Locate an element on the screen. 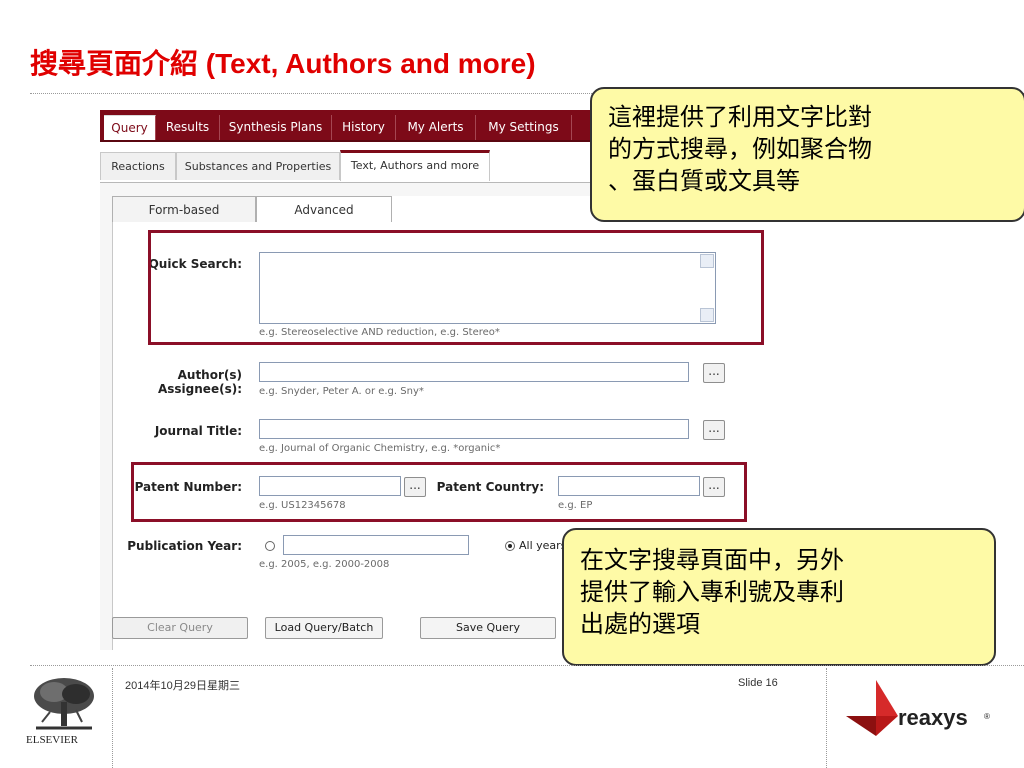 The height and width of the screenshot is (768, 1024). slide-number: Slide 16 is located at coordinates (758, 683).